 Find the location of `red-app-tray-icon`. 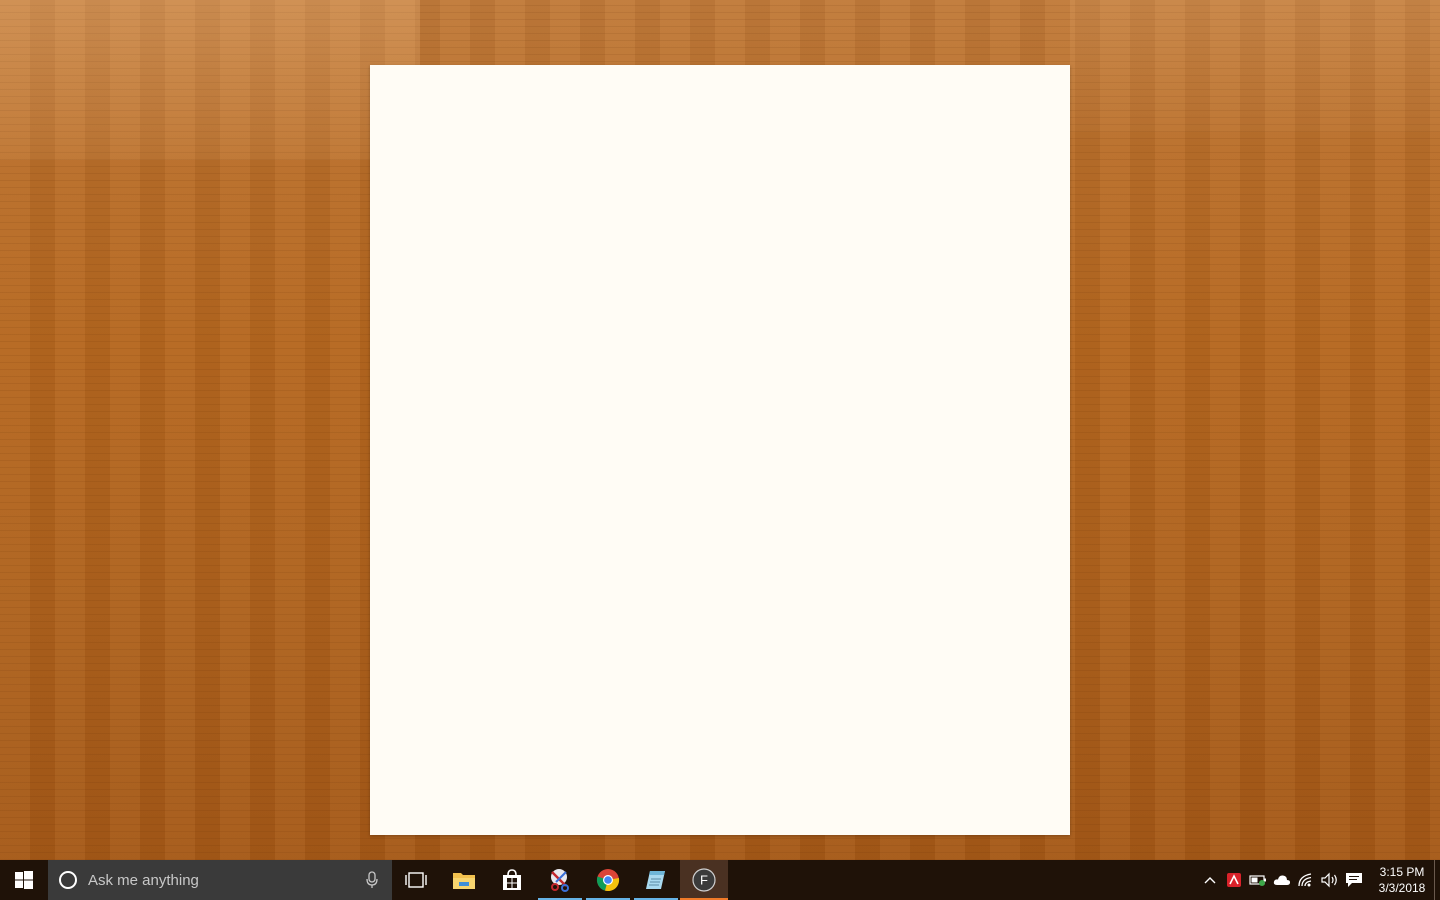

red-app-tray-icon is located at coordinates (1234, 880).